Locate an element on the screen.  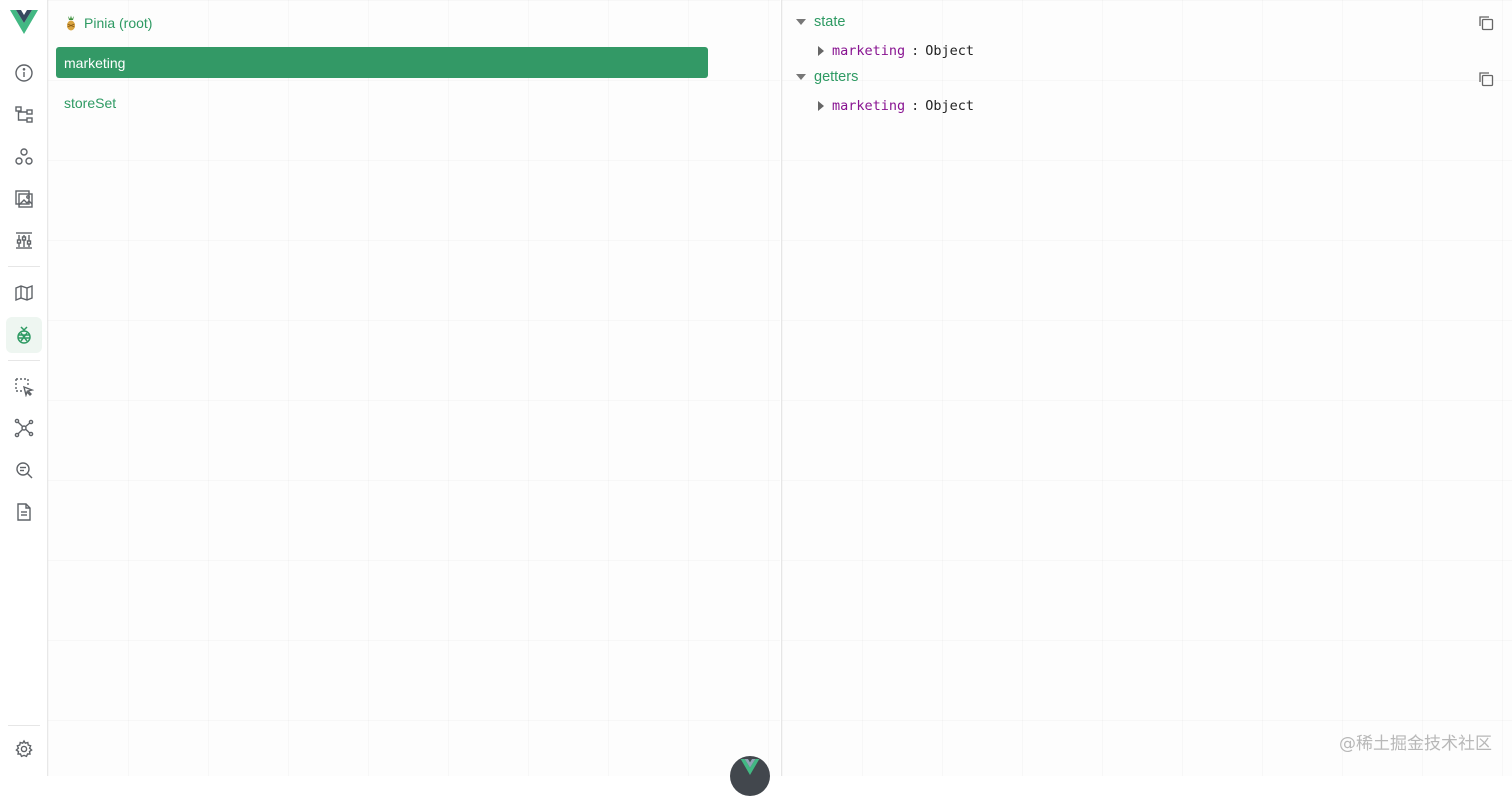
timeline-button is located at coordinates (24, 240).